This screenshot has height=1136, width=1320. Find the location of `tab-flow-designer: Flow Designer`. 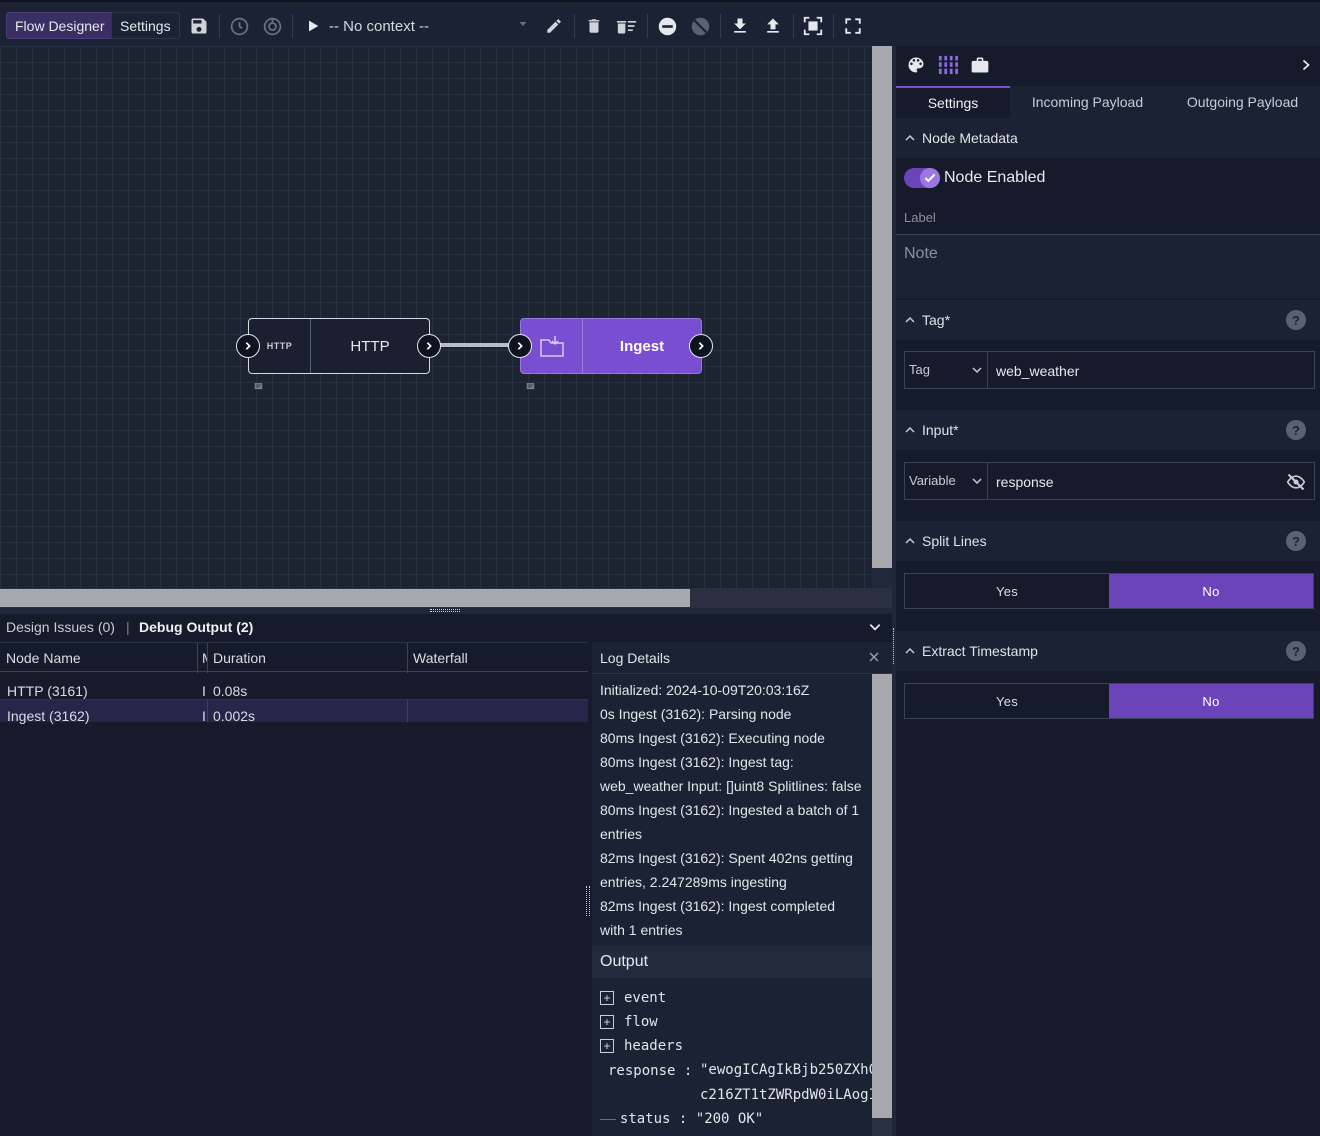

tab-flow-designer: Flow Designer is located at coordinates (60, 25).